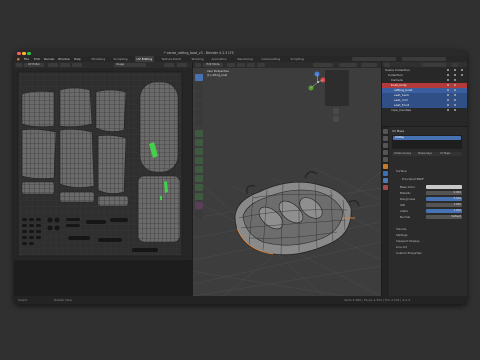  What do you see at coordinates (401, 247) in the screenshot?
I see `section-line-art: Line Art` at bounding box center [401, 247].